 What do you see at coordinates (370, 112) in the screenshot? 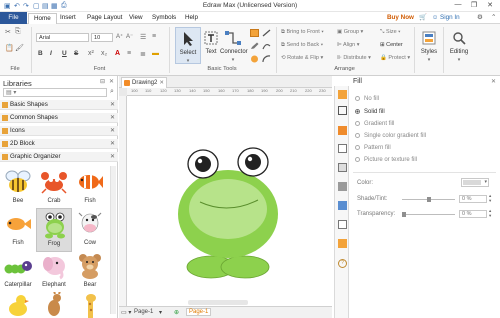
I see `solid-fill-option: Solid fill` at bounding box center [370, 112].